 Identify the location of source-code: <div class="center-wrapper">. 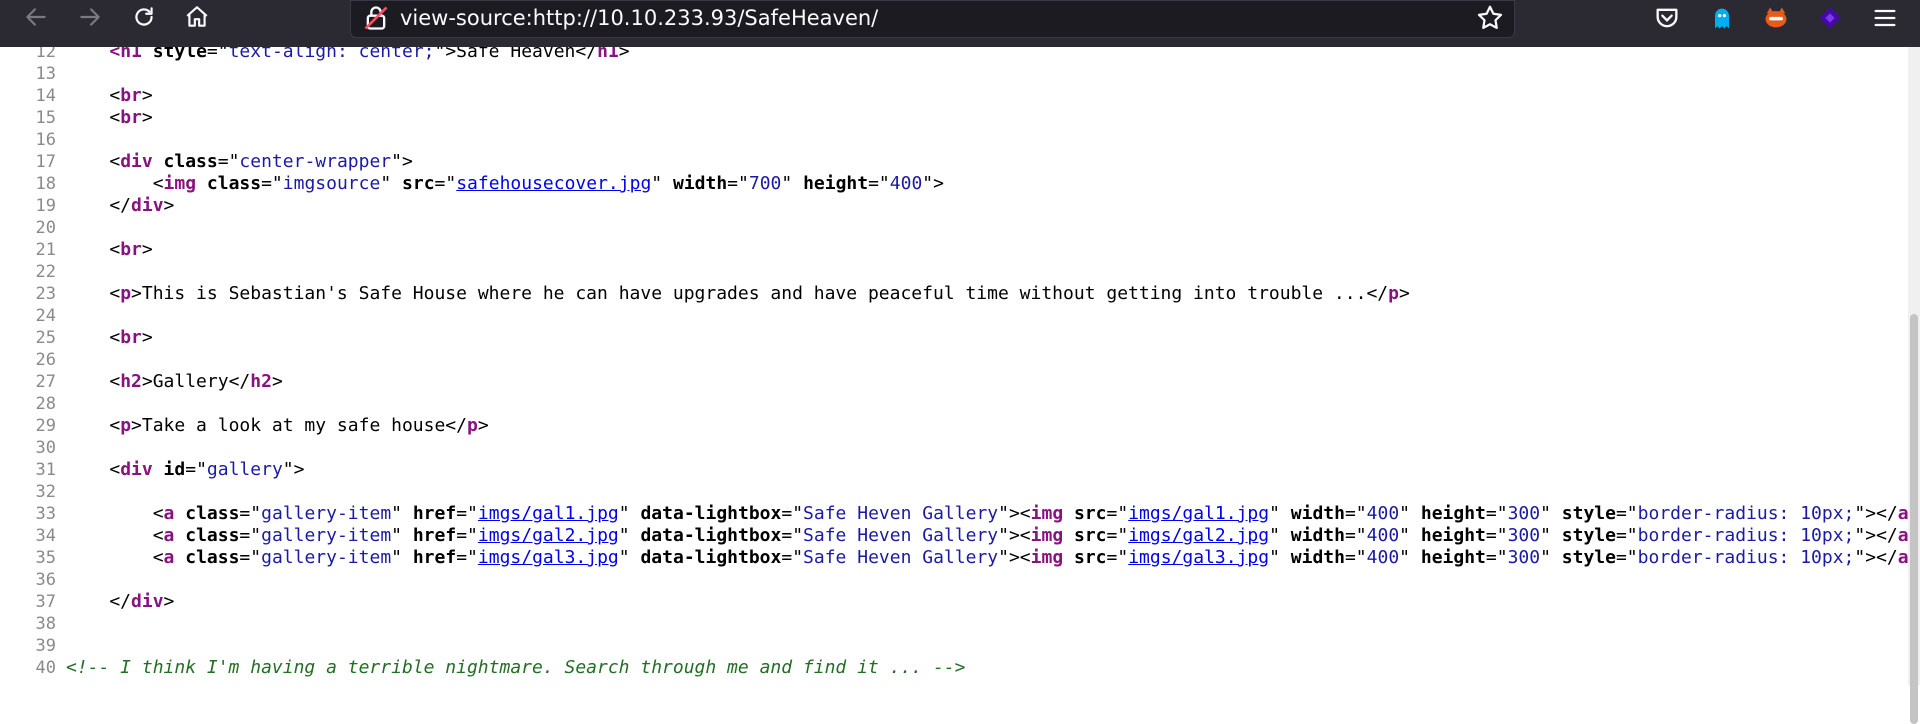
(239, 161).